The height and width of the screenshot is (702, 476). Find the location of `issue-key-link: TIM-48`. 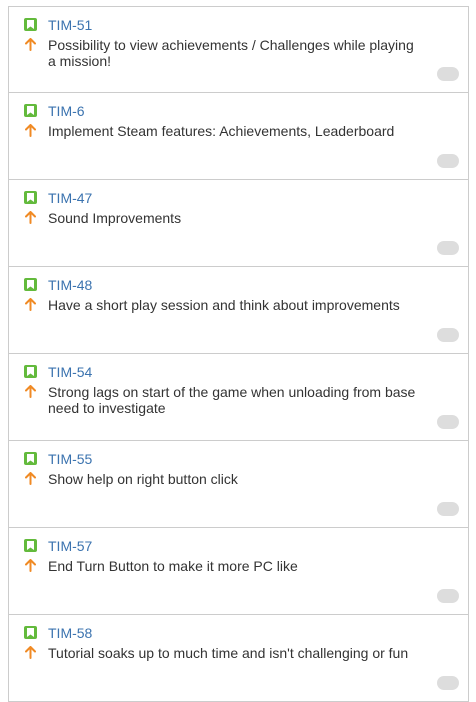

issue-key-link: TIM-48 is located at coordinates (70, 285).